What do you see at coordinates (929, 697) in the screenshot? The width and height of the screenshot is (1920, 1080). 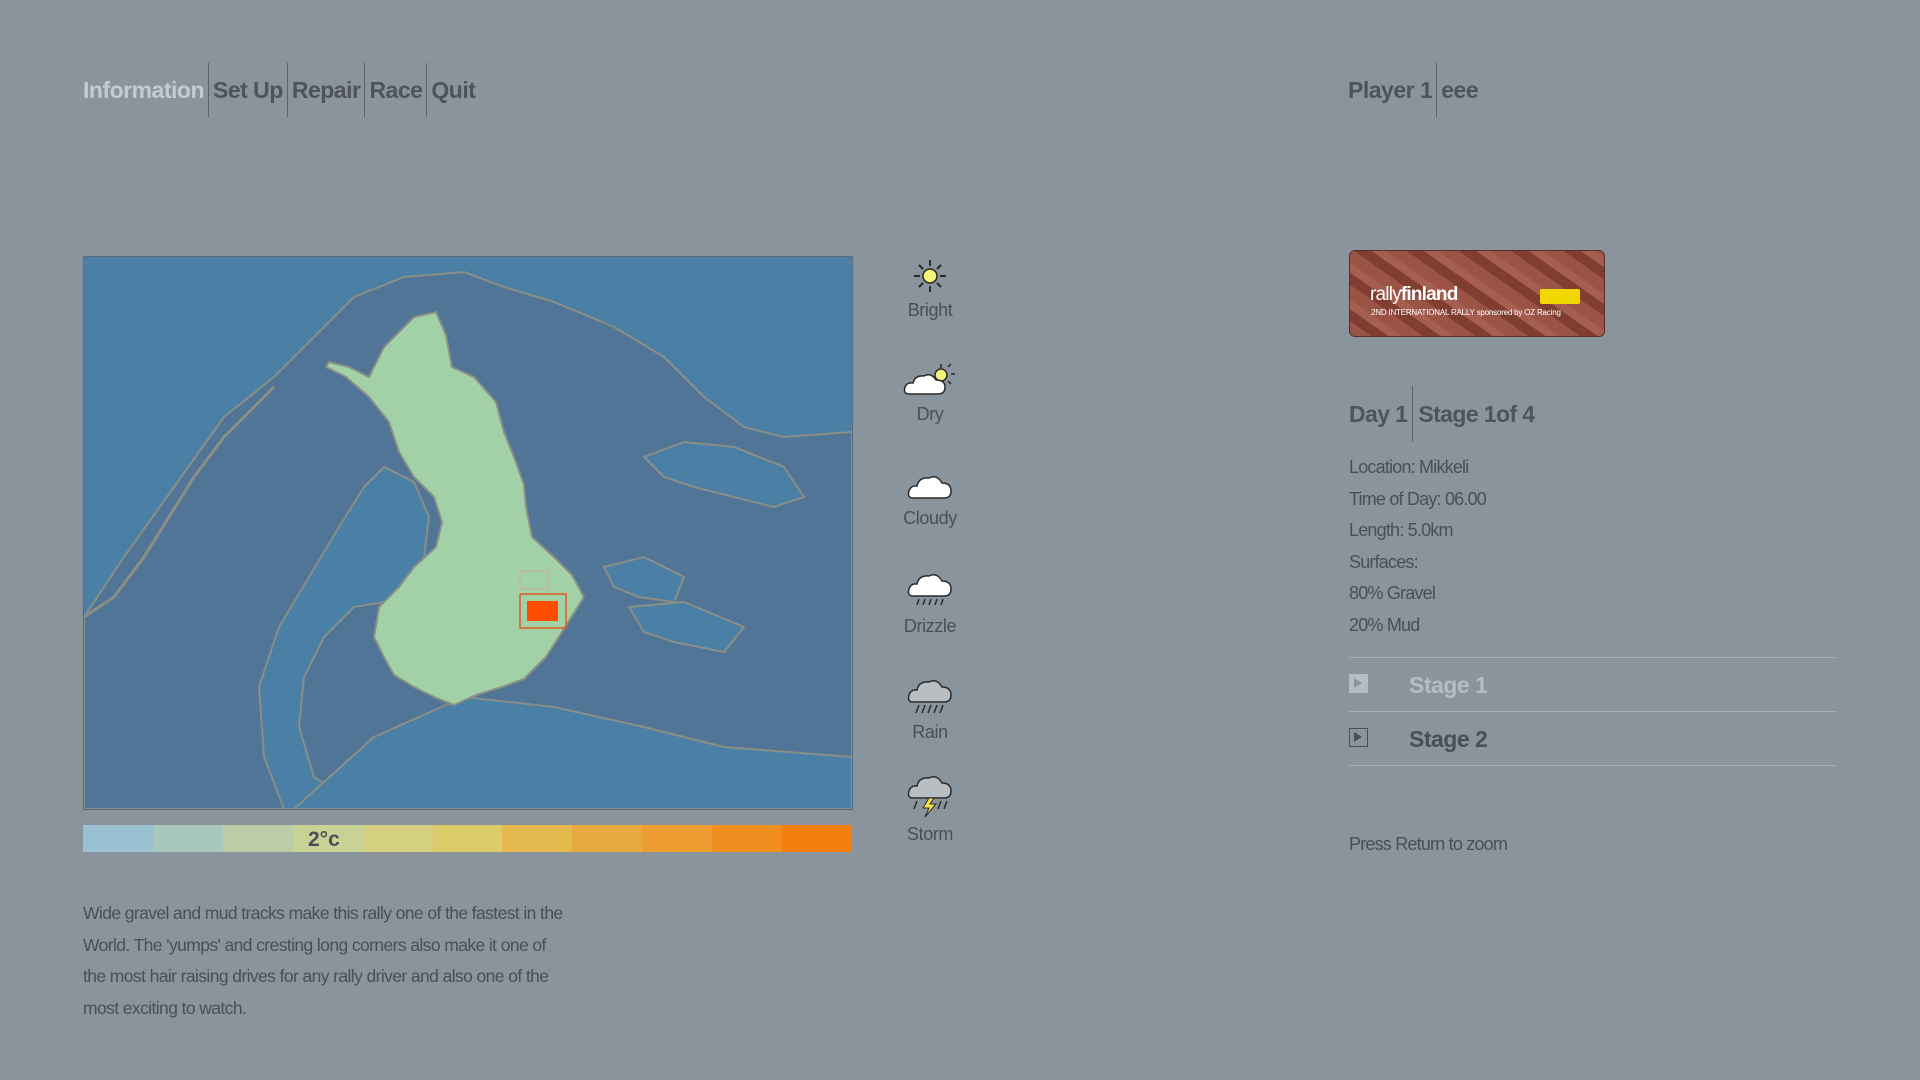 I see `rain-icon` at bounding box center [929, 697].